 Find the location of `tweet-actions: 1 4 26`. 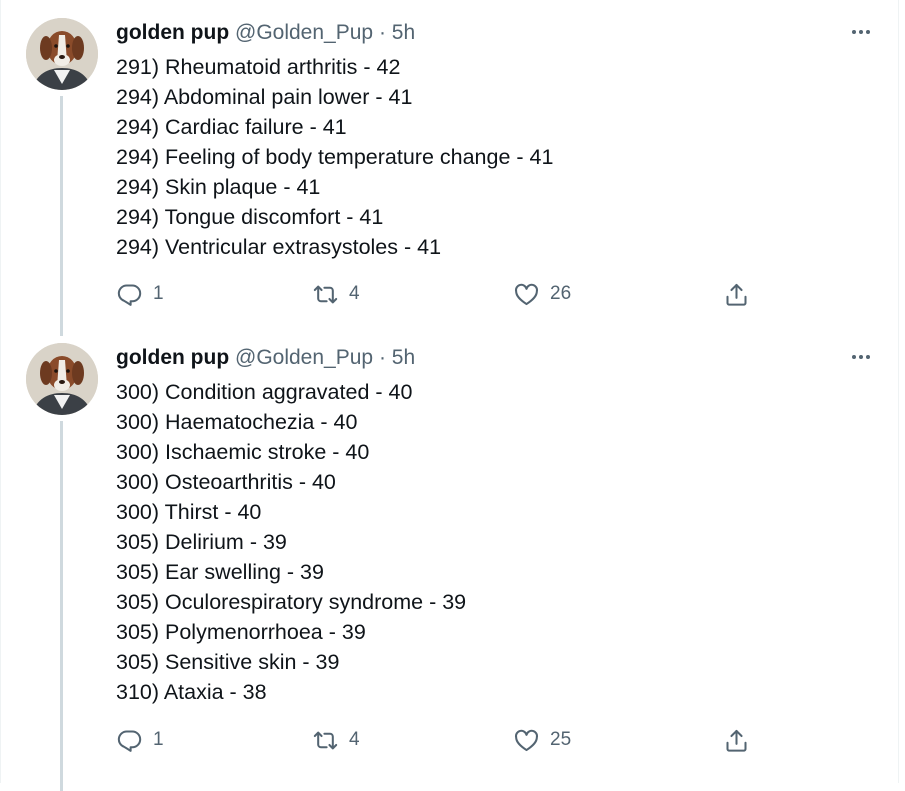

tweet-actions: 1 4 26 is located at coordinates (446, 294).